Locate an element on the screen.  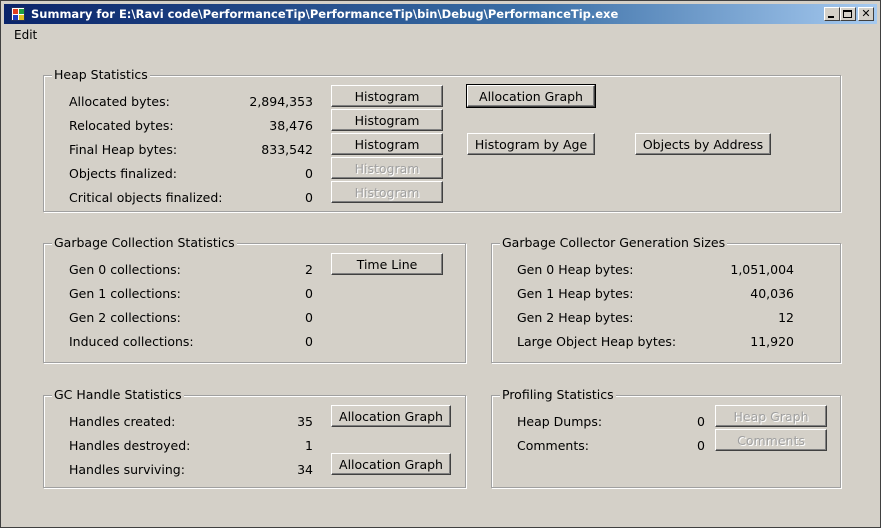
time-line-button: Time Line is located at coordinates (387, 264).